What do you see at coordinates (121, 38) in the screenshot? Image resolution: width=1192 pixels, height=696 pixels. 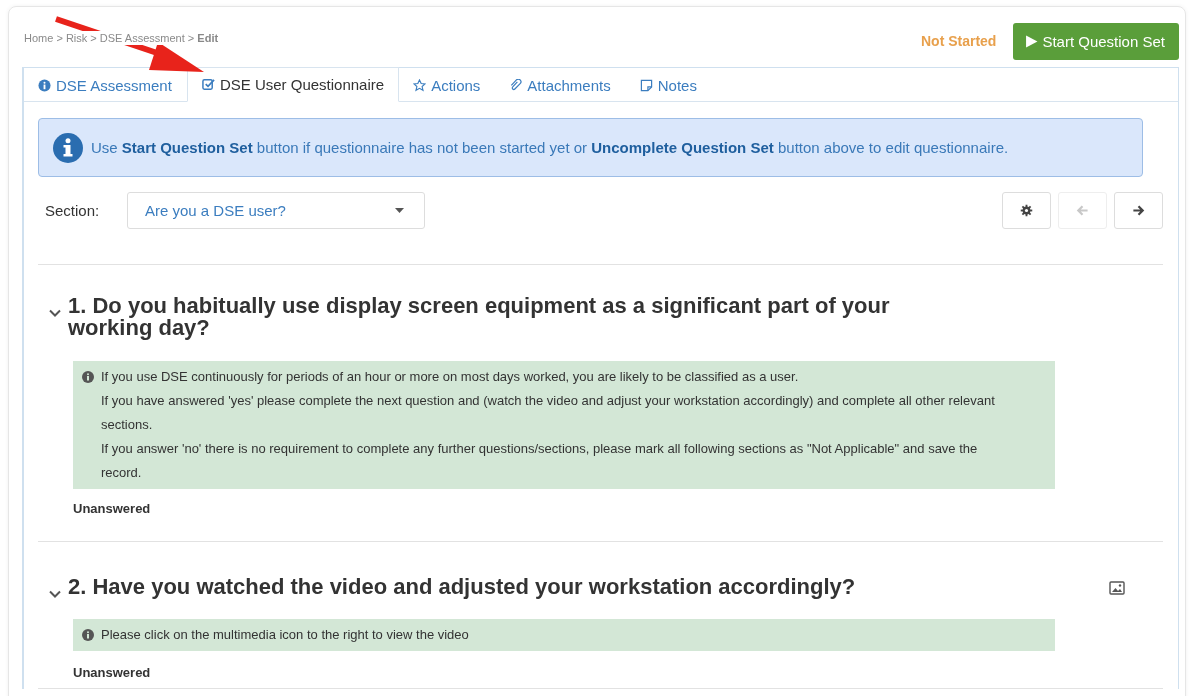 I see `breadcrumb: Home > Risk > DSE Assessment > Edit` at bounding box center [121, 38].